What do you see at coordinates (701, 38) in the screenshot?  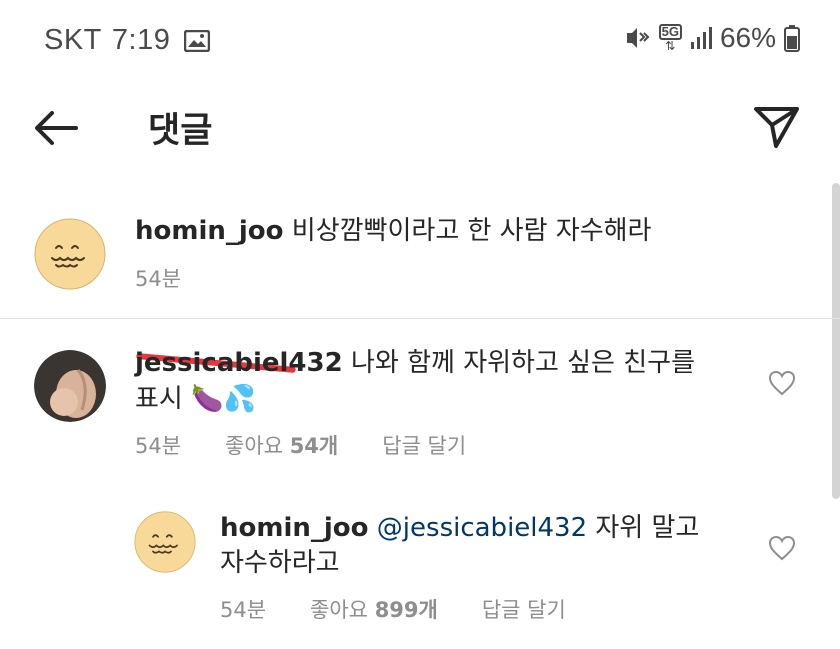 I see `signal-icon` at bounding box center [701, 38].